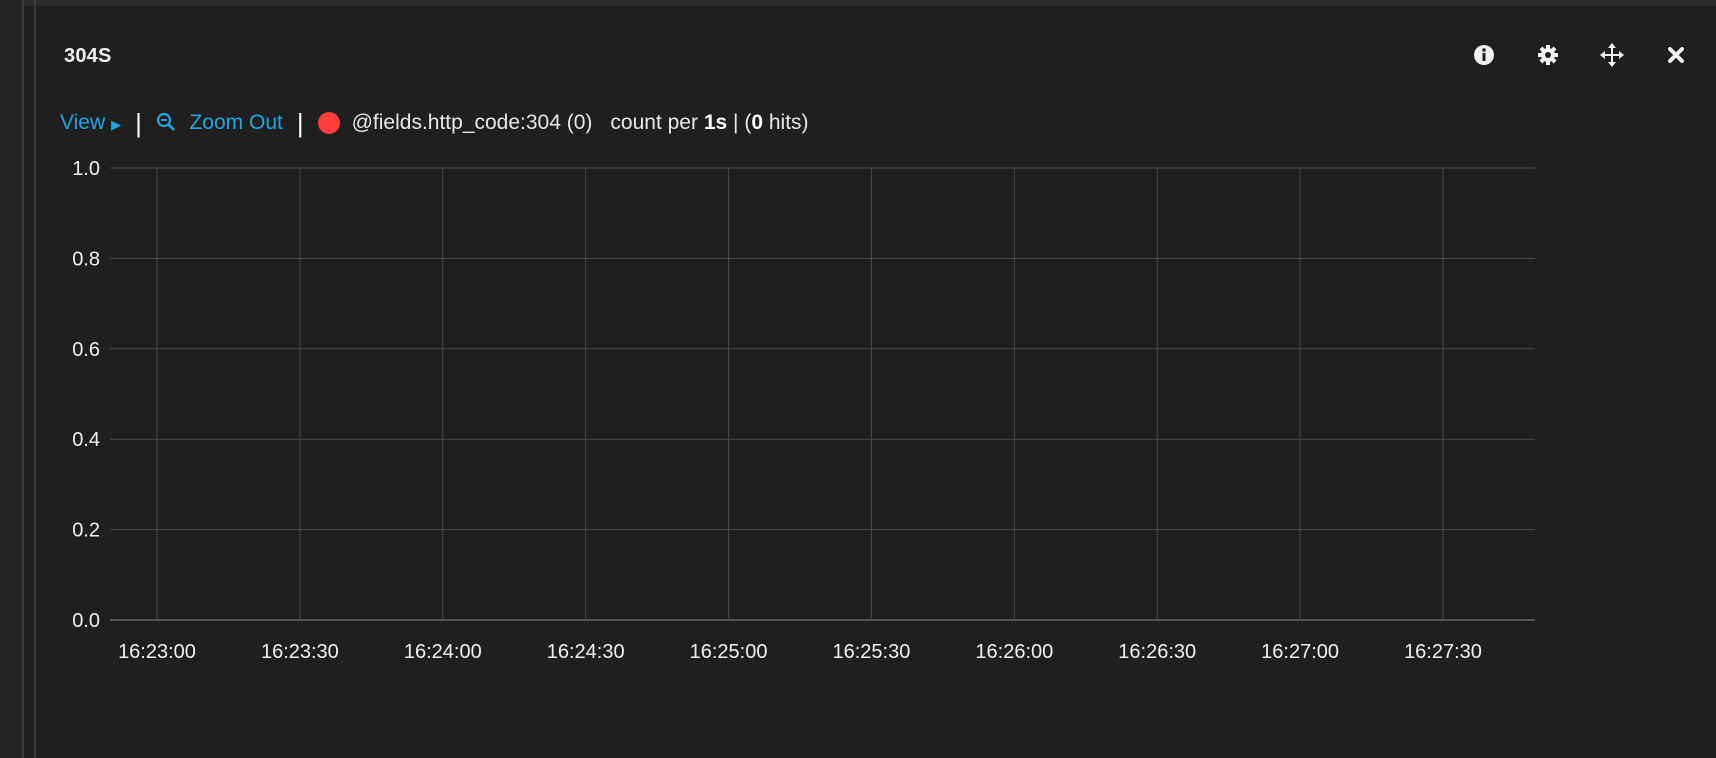 The height and width of the screenshot is (758, 1716). Describe the element at coordinates (157, 652) in the screenshot. I see `x-tick-label: 16:23:00` at that location.